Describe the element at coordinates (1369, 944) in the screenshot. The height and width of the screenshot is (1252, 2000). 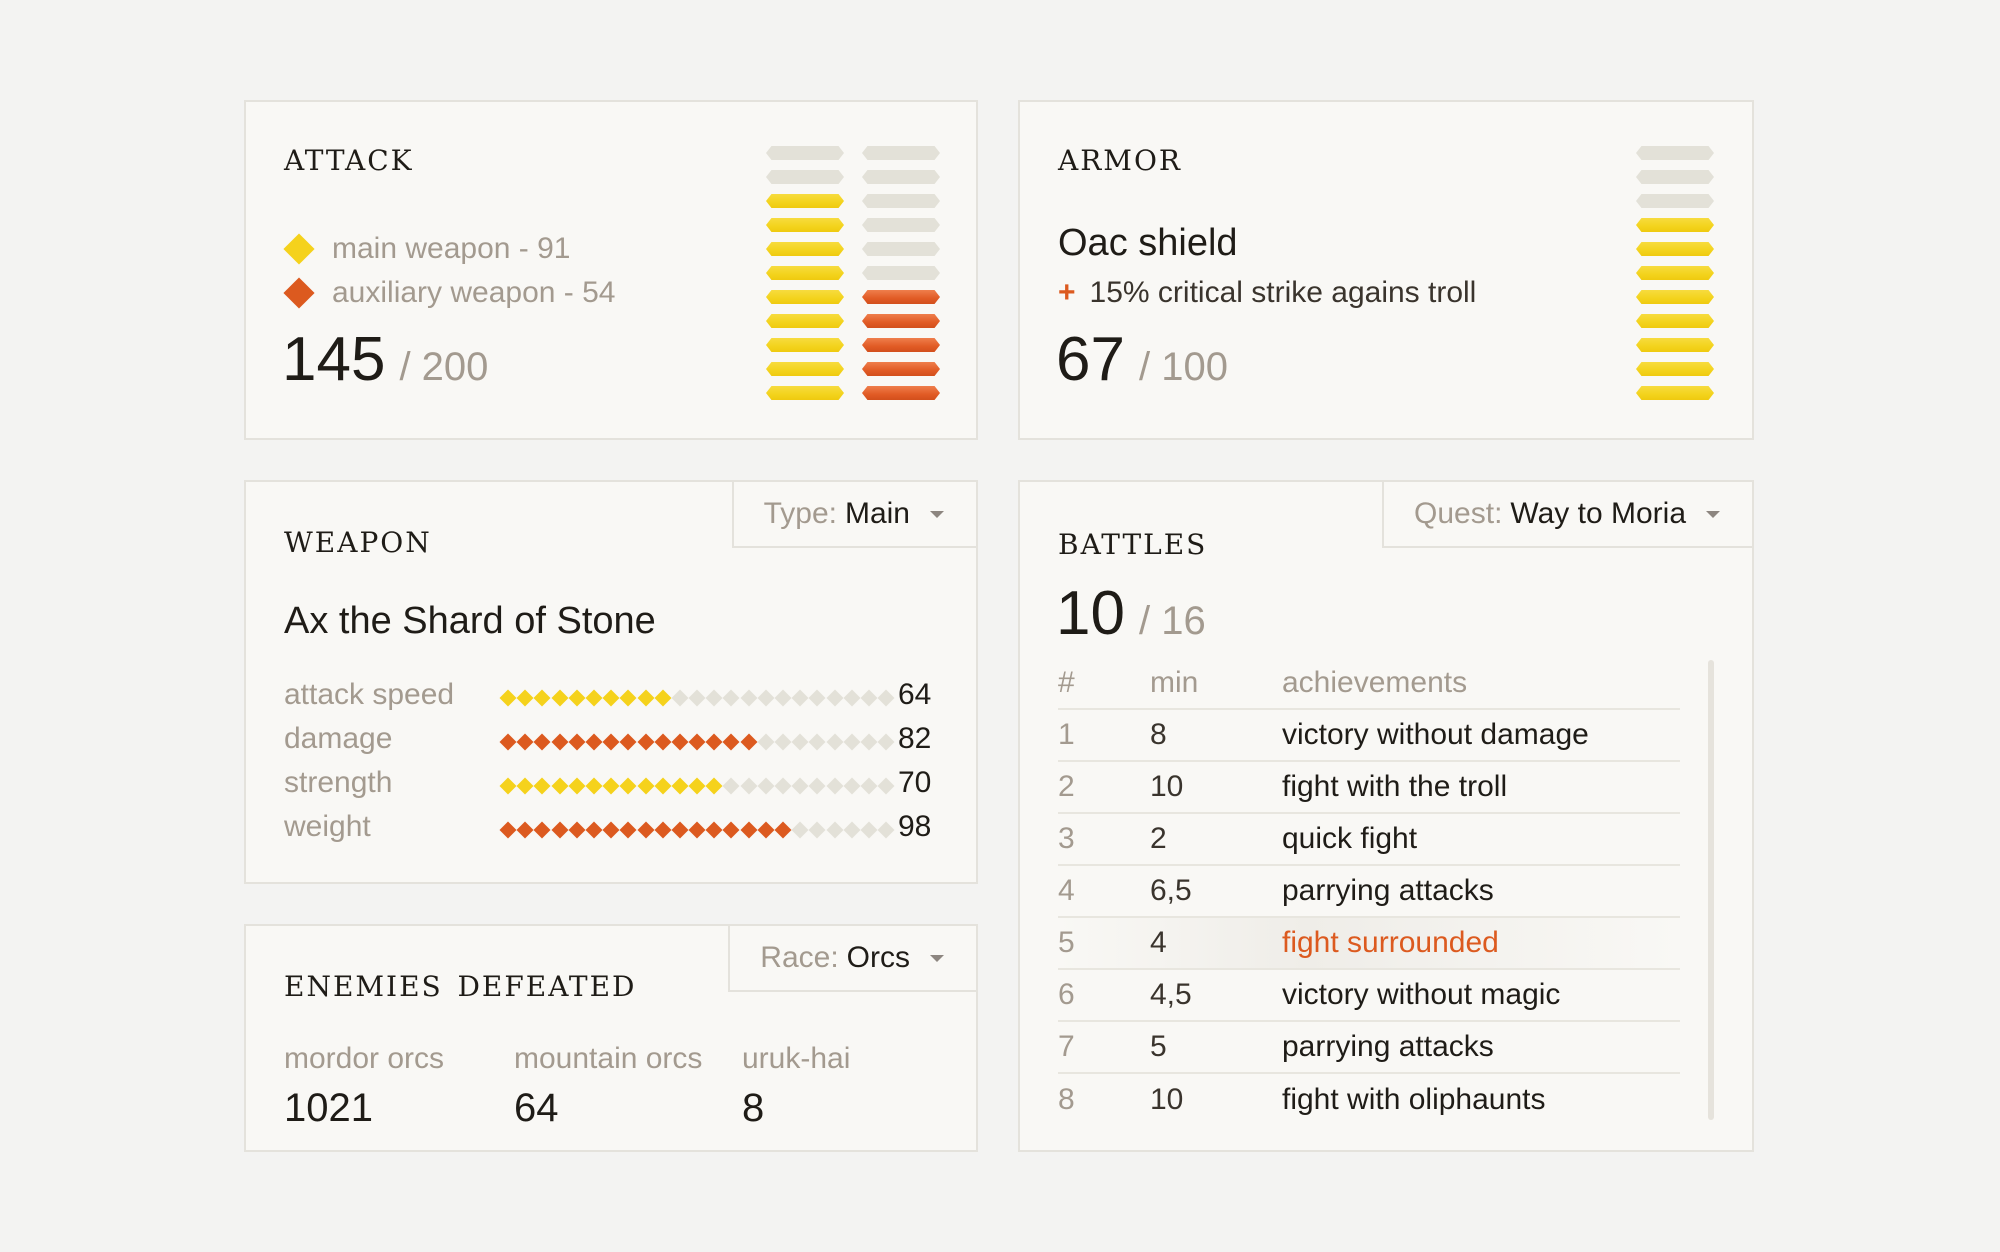
I see `table-row: 5 4 fight surrounded` at that location.